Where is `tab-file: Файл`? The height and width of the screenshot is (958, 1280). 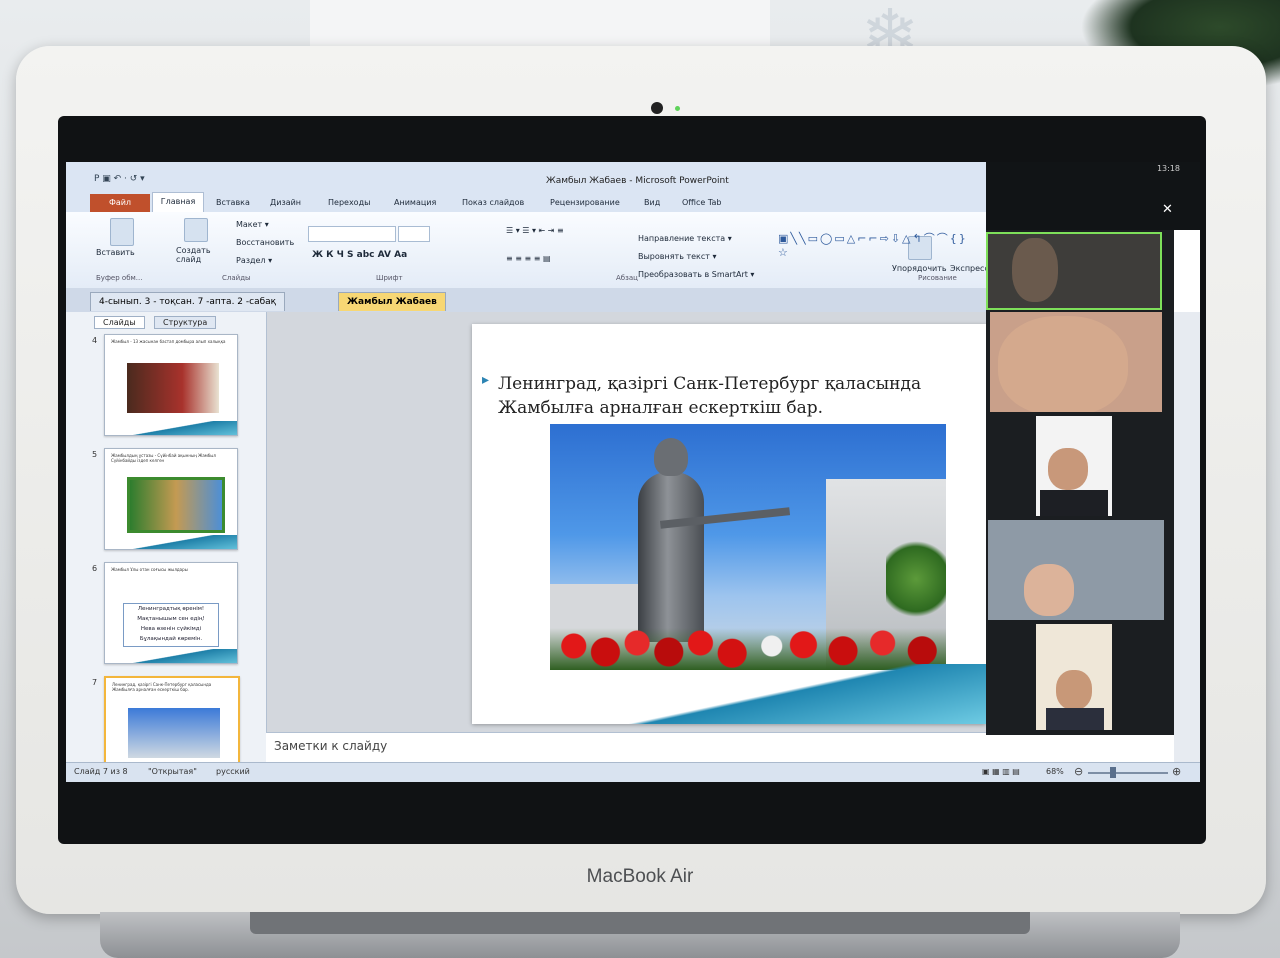
tab-file: Файл is located at coordinates (120, 203).